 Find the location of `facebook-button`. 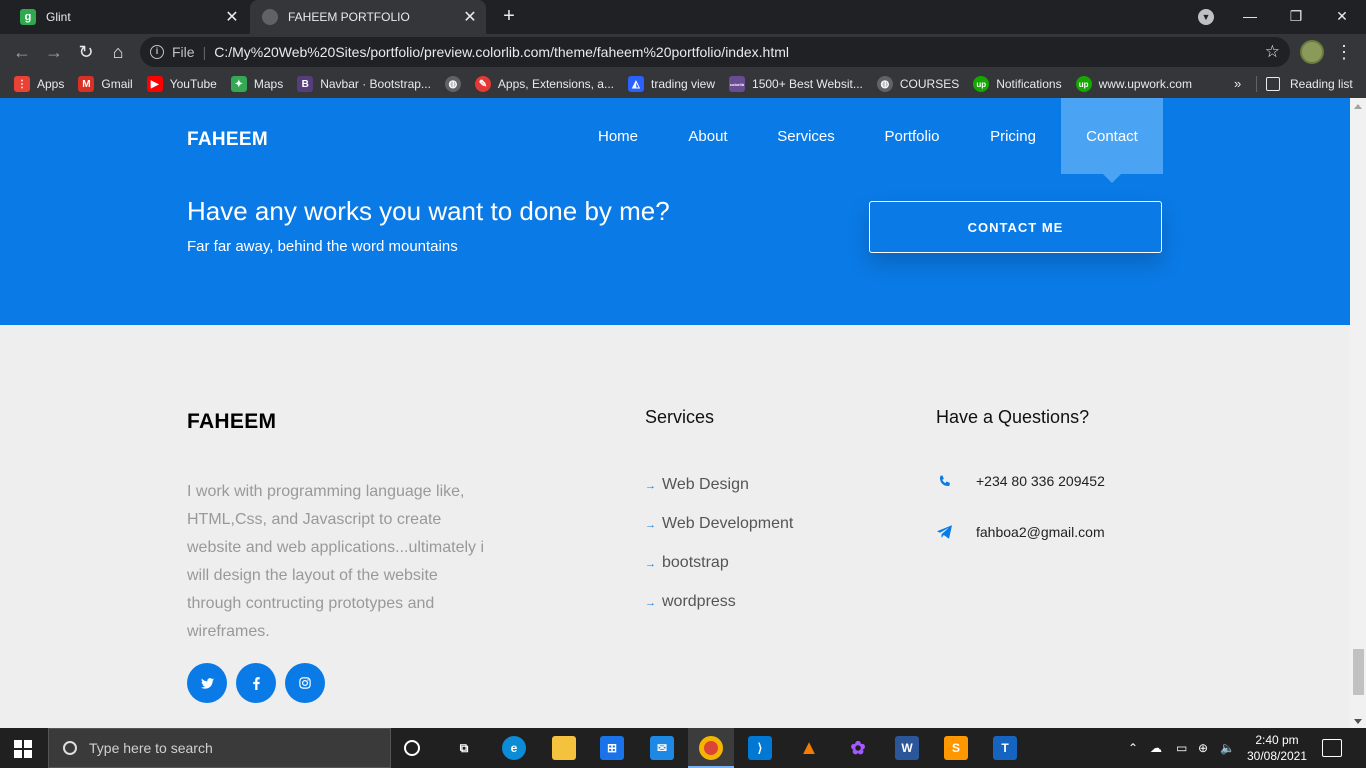

facebook-button is located at coordinates (256, 683).